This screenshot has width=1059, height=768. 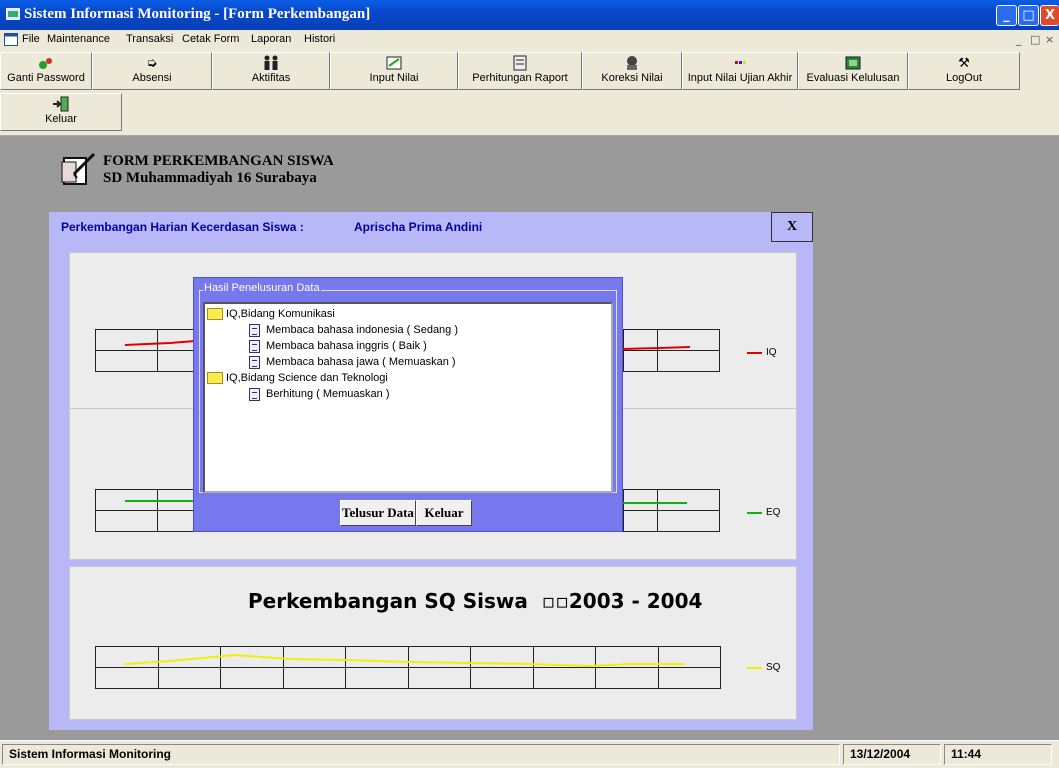 I want to click on evaluasi-kelulusan-button: Evaluasi Kelulusan, so click(x=853, y=71).